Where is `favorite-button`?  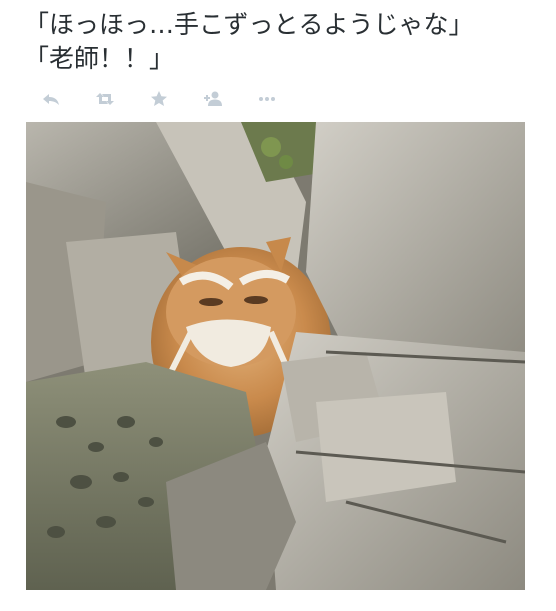 favorite-button is located at coordinates (159, 99).